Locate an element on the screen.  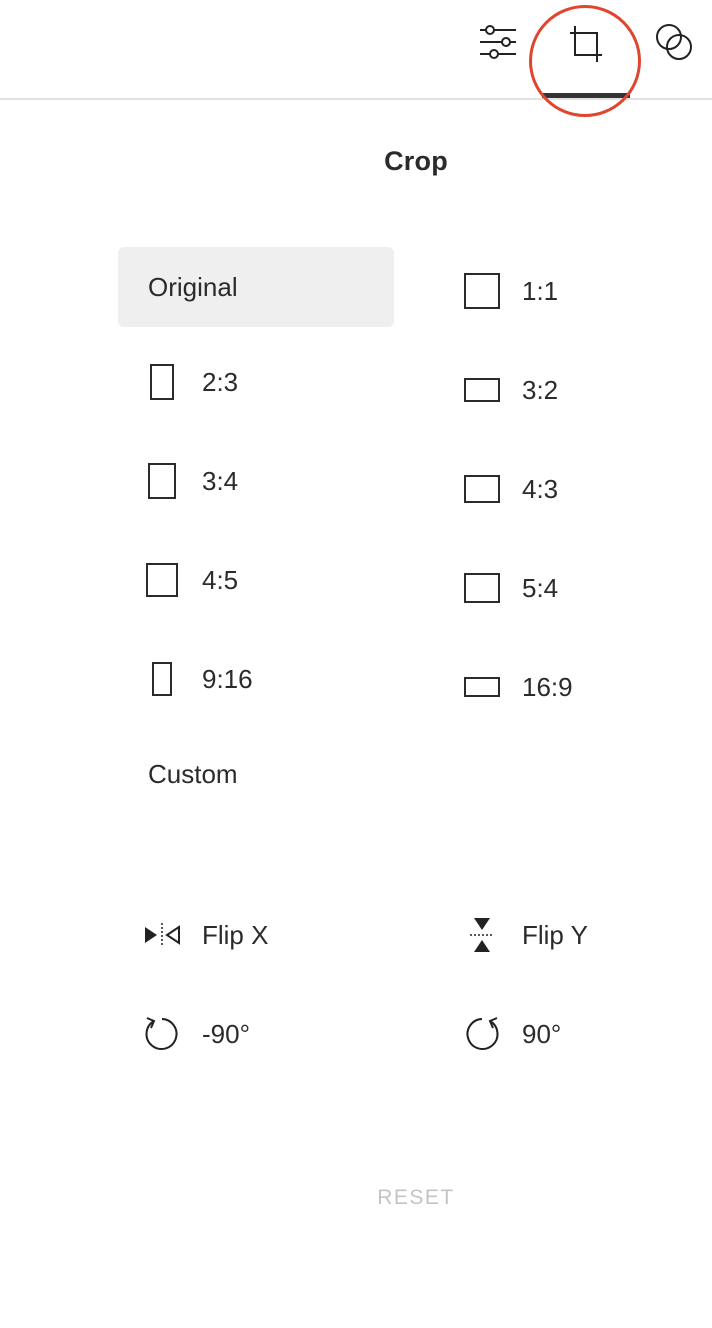
editor-toolbar is located at coordinates (356, 50).